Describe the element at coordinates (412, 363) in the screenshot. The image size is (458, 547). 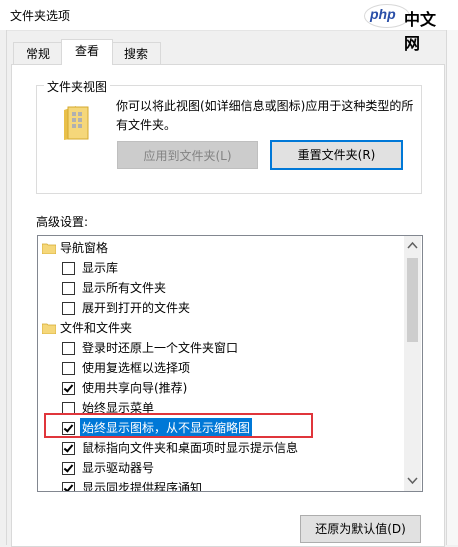
I see `tree-vertical-scrollbar` at that location.